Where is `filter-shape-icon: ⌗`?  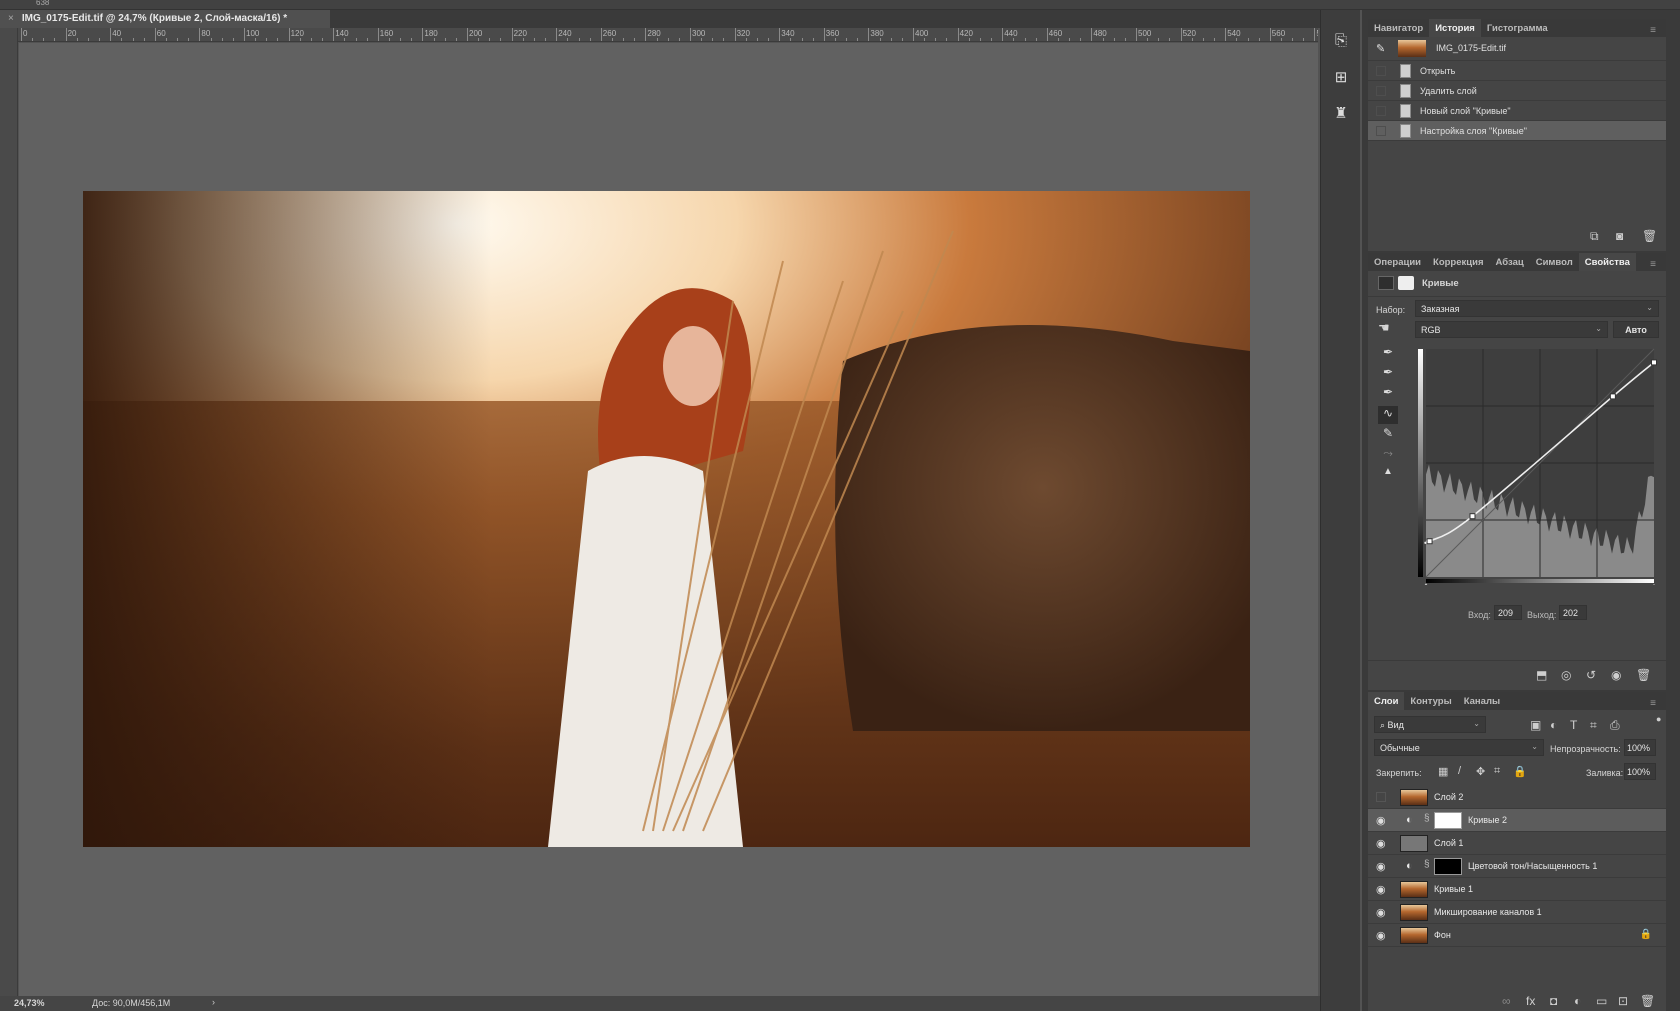 filter-shape-icon: ⌗ is located at coordinates (1593, 725).